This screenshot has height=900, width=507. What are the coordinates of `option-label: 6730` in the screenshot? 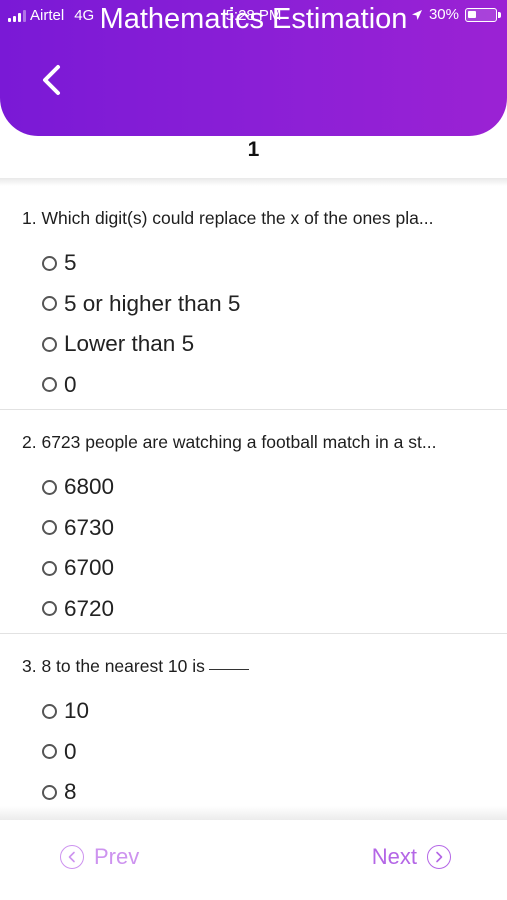 It's located at (89, 527).